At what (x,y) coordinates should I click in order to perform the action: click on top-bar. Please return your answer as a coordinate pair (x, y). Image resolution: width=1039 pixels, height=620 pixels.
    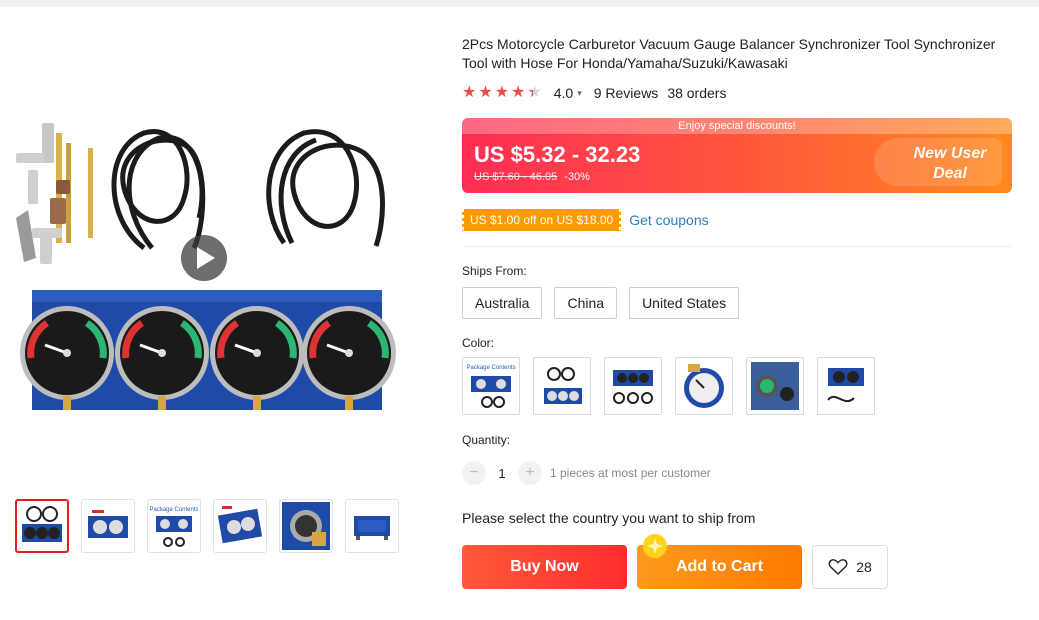
    Looking at the image, I should click on (519, 3).